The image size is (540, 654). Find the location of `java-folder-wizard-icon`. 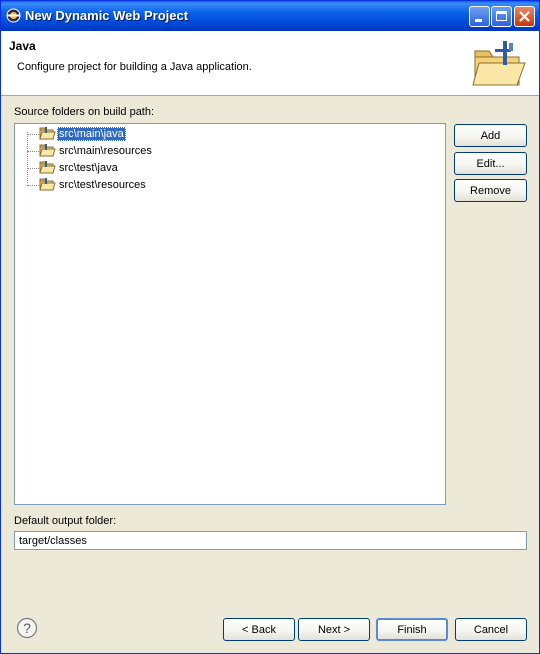

java-folder-wizard-icon is located at coordinates (499, 63).